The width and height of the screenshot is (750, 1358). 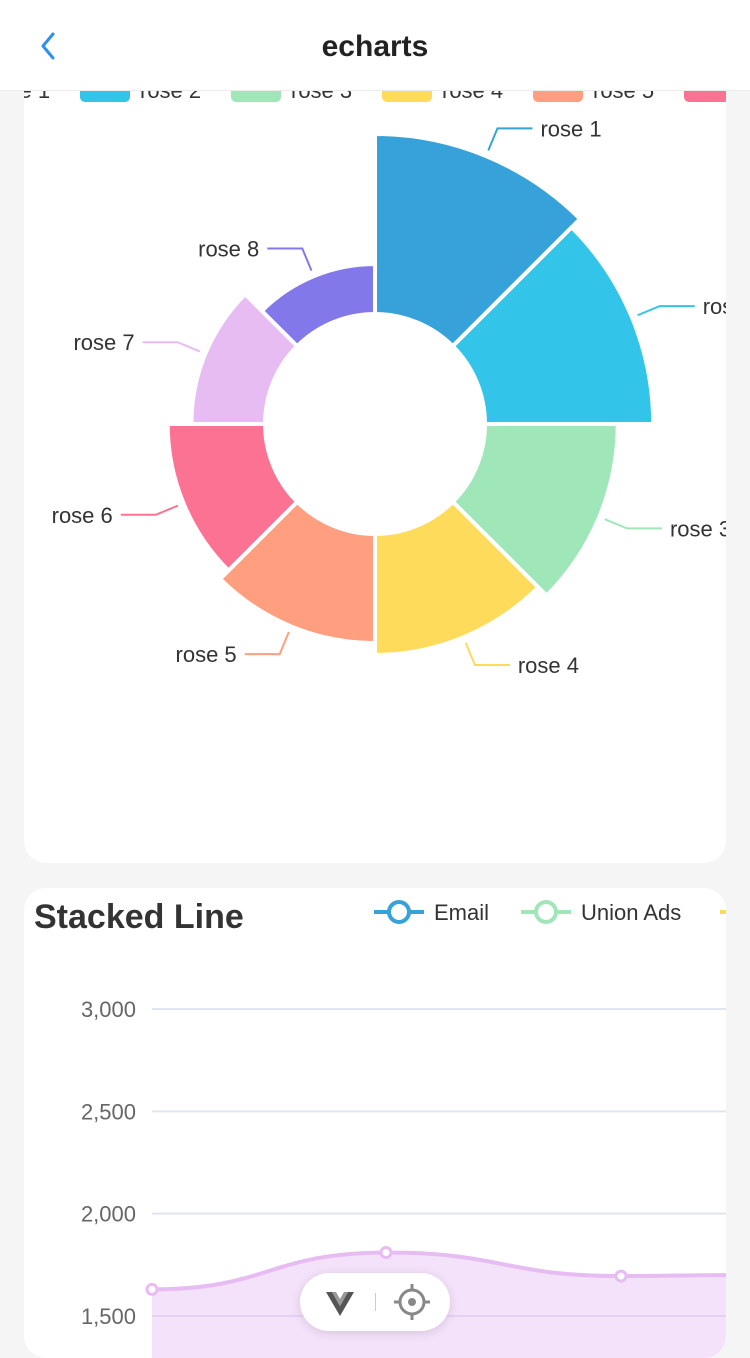 I want to click on rose-slice-label: rose 3, so click(x=698, y=528).